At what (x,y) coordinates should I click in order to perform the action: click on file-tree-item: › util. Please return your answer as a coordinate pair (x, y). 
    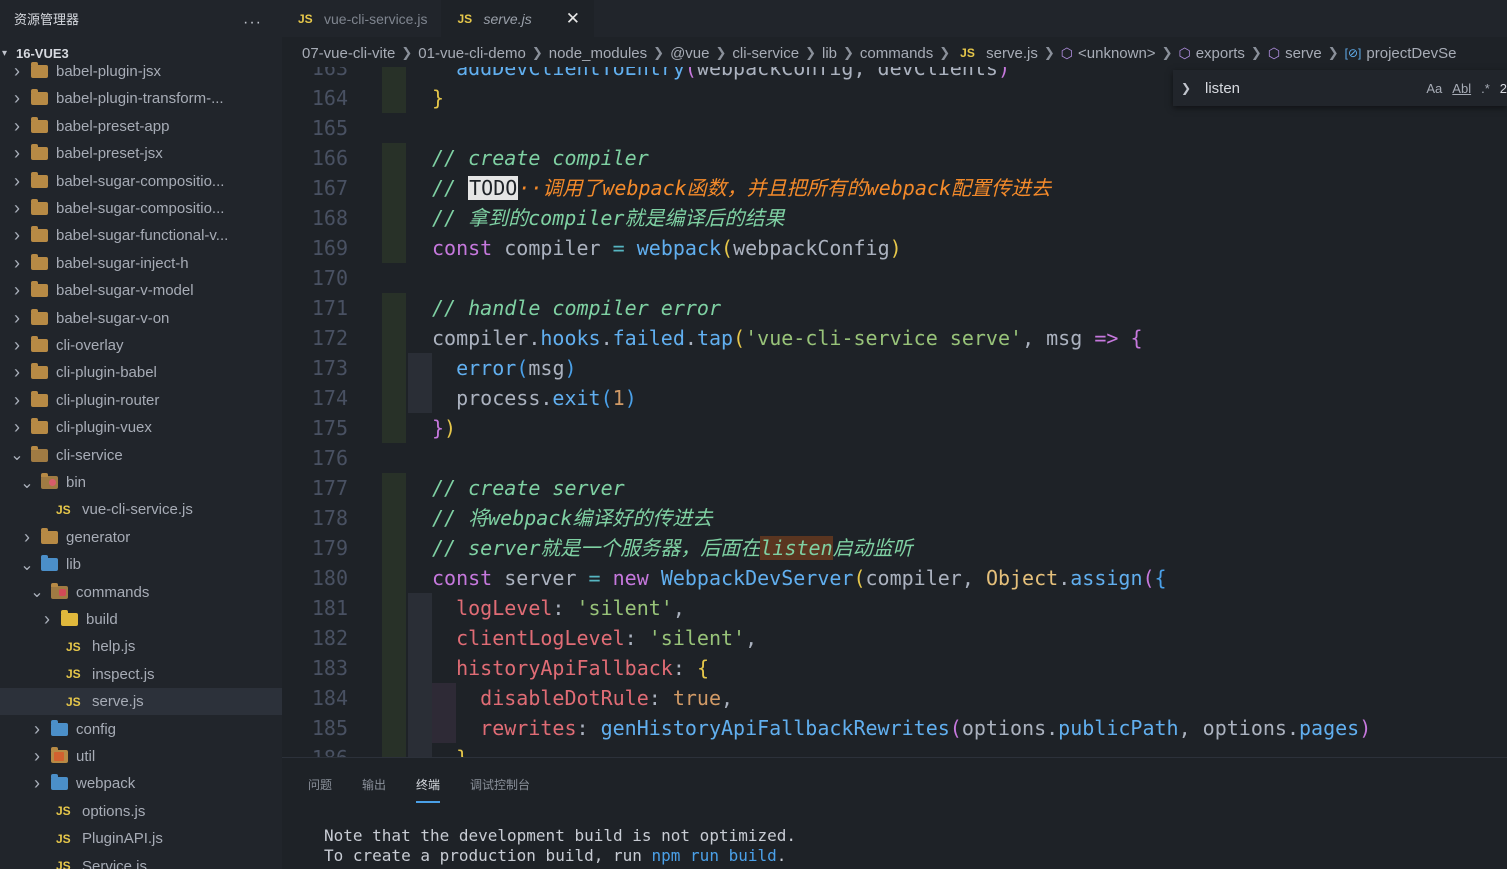
    Looking at the image, I should click on (141, 756).